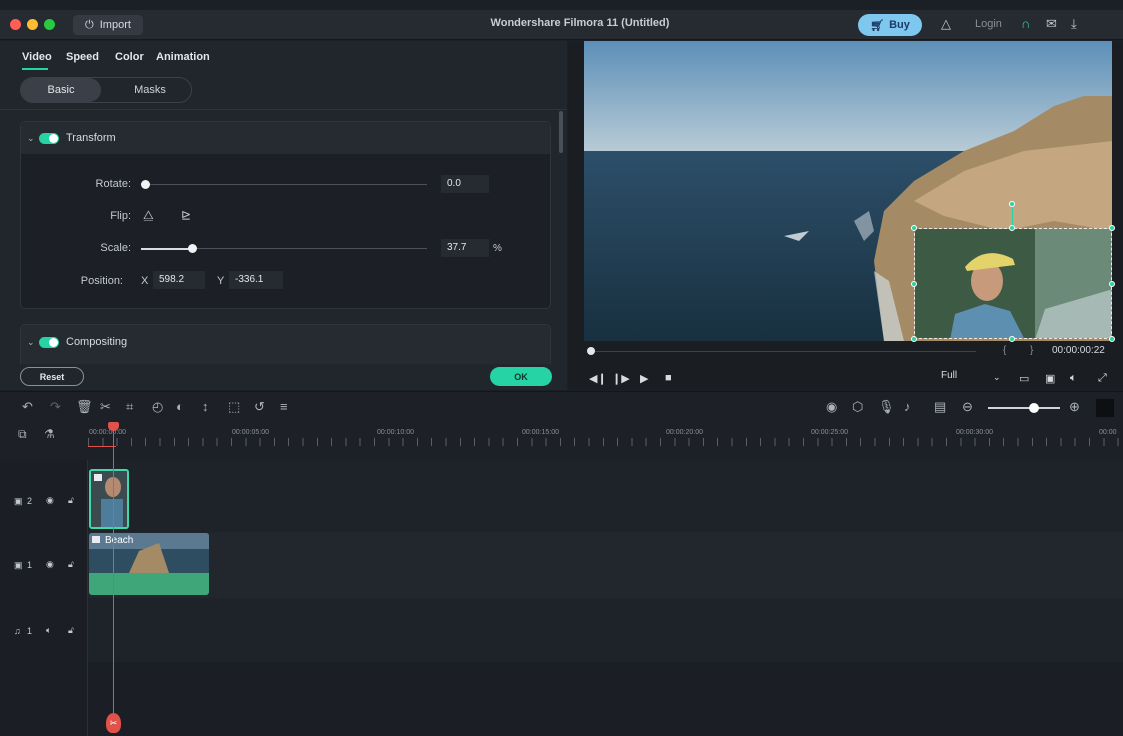 The image size is (1123, 736). What do you see at coordinates (561, 132) in the screenshot?
I see `panel-scrollbar` at bounding box center [561, 132].